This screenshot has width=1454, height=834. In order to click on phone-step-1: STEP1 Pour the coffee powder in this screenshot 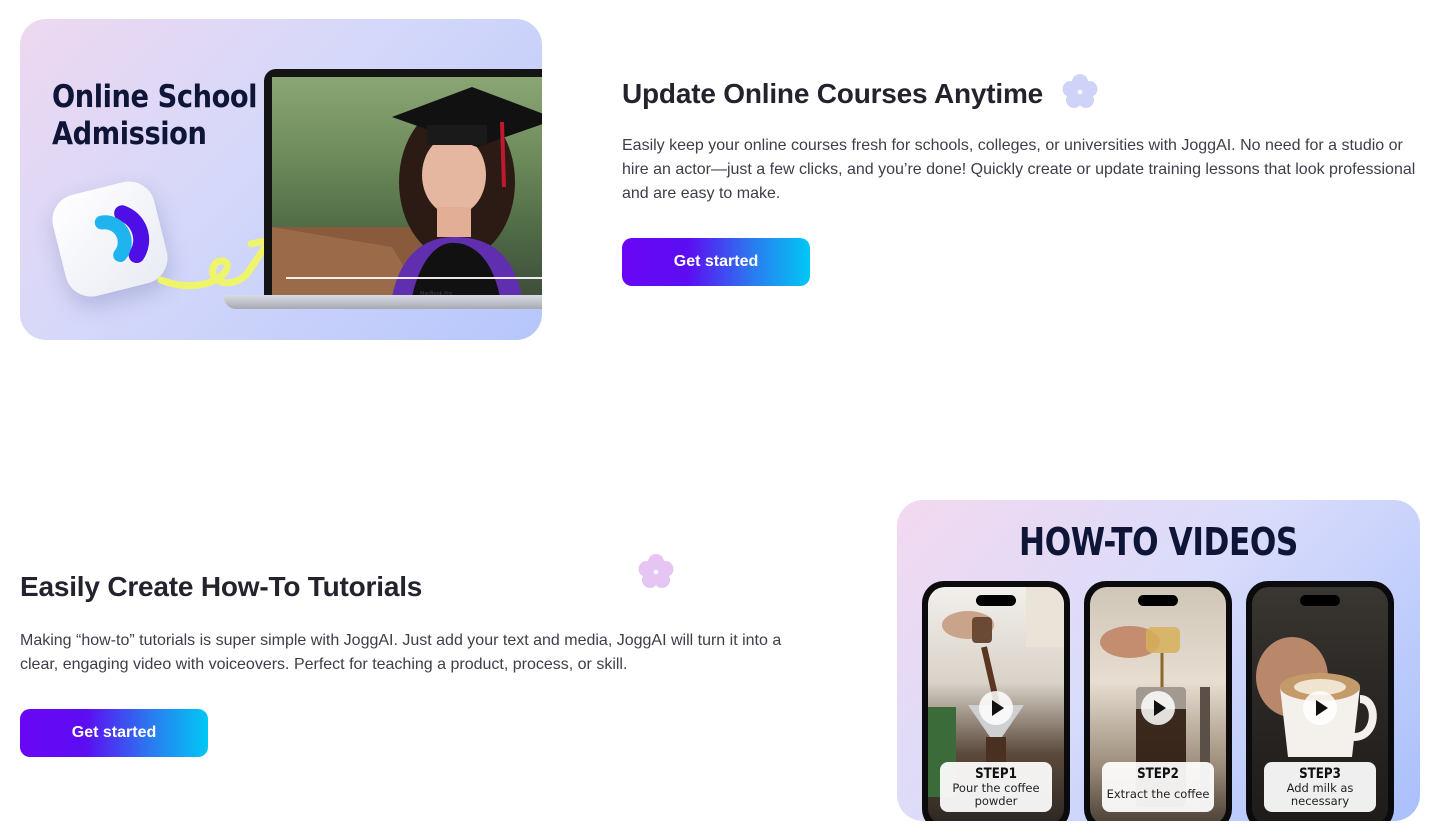, I will do `click(996, 701)`.